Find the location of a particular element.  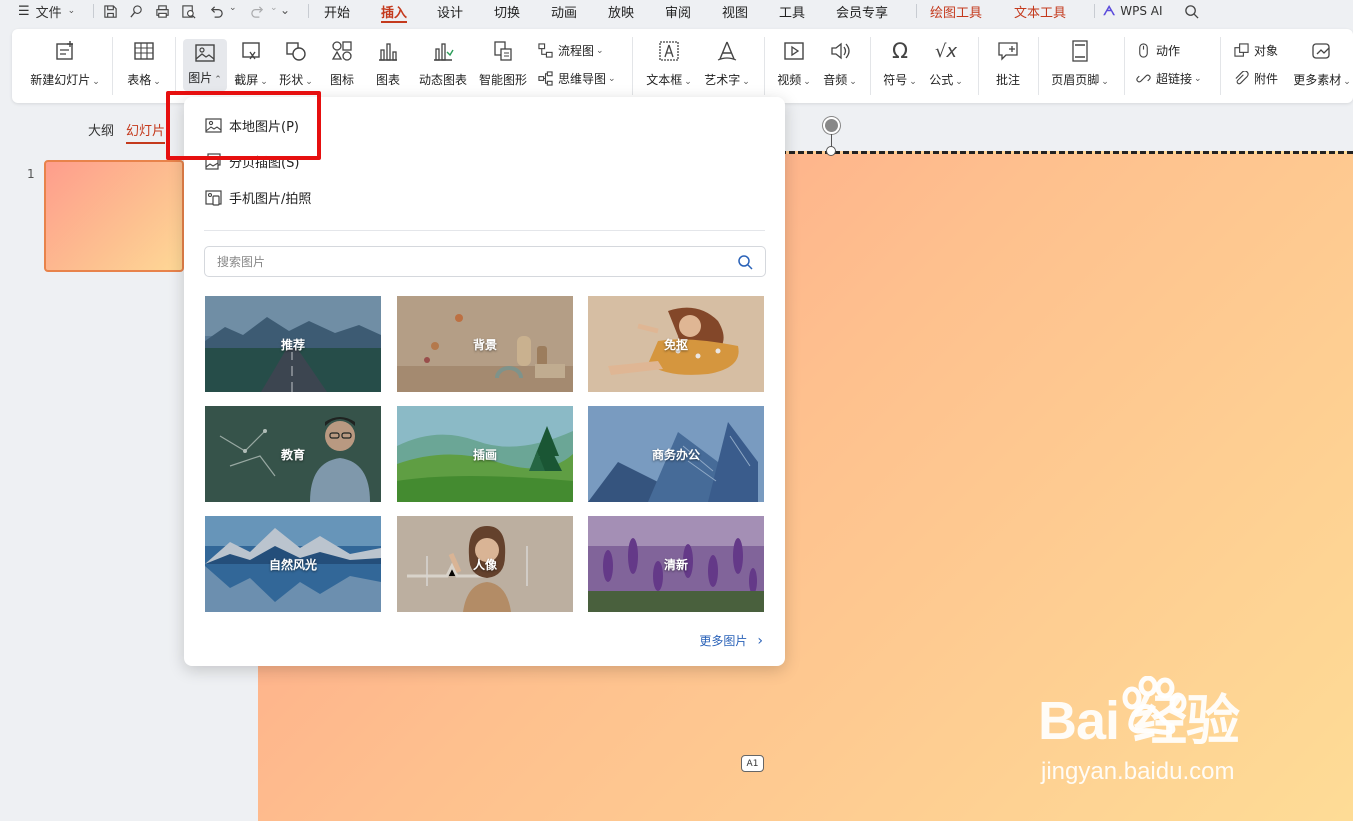

print-preview-icon is located at coordinates (188, 11).